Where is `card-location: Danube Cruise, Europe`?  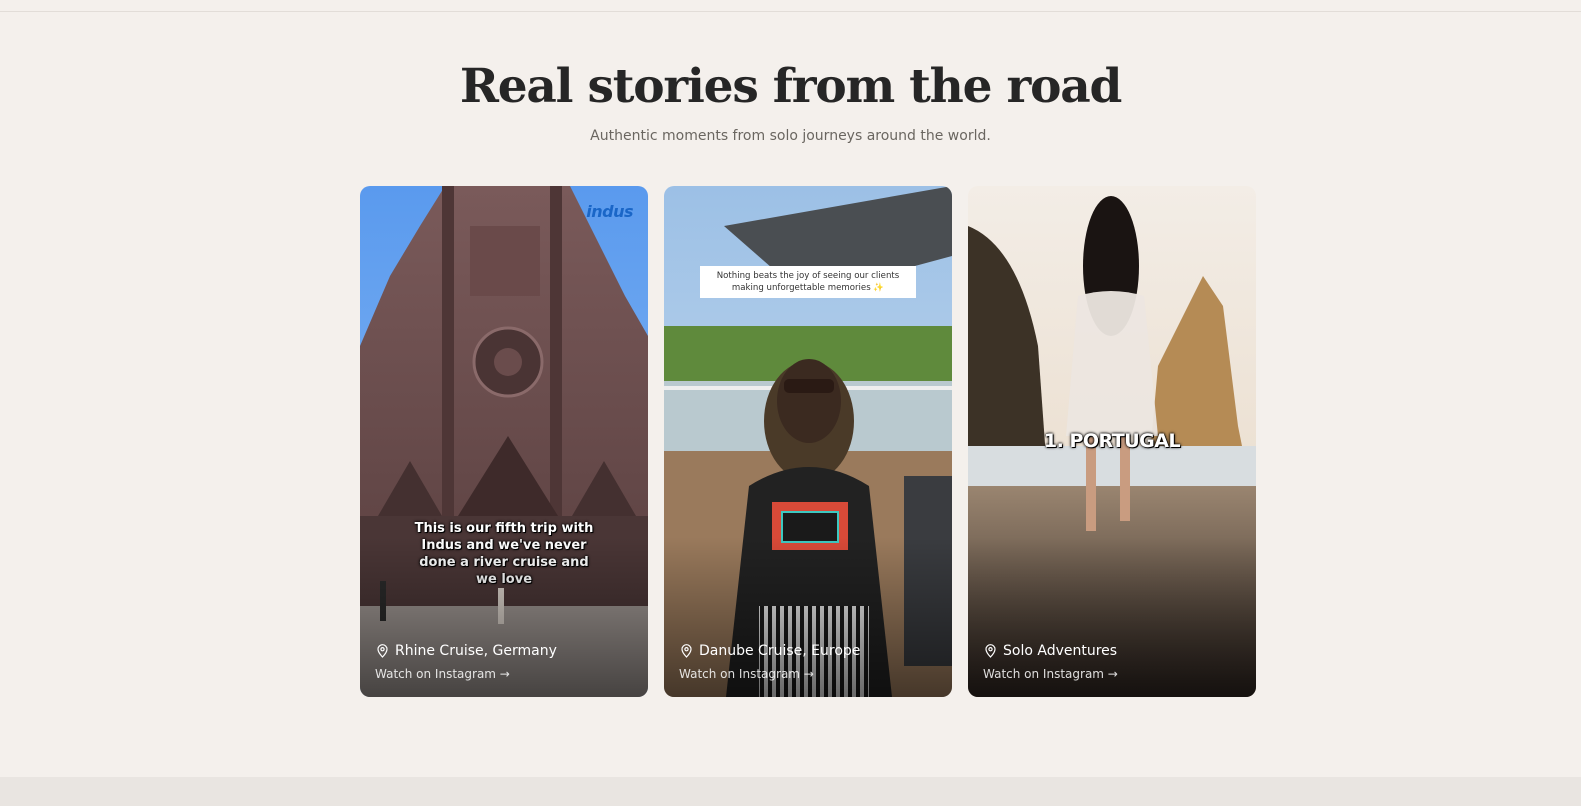 card-location: Danube Cruise, Europe is located at coordinates (770, 651).